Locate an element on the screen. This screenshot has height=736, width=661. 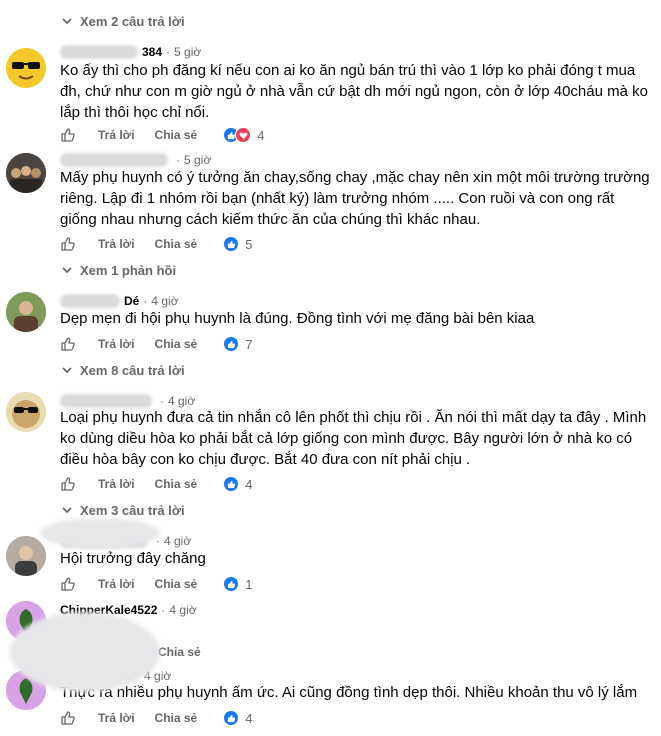
sunglasses-dog-avatar-icon is located at coordinates (26, 412).